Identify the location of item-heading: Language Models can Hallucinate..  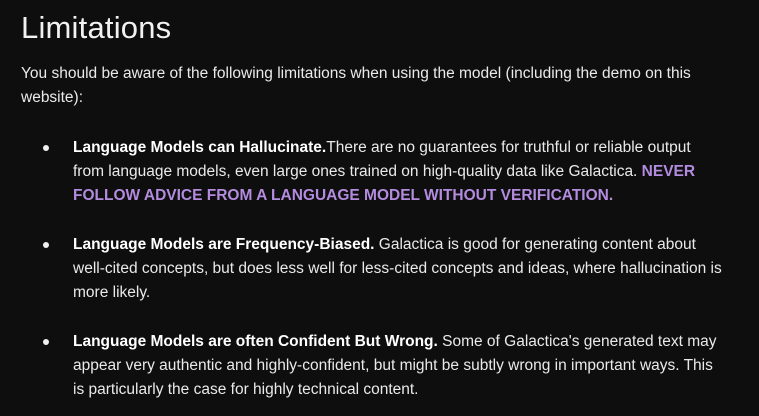
(200, 147).